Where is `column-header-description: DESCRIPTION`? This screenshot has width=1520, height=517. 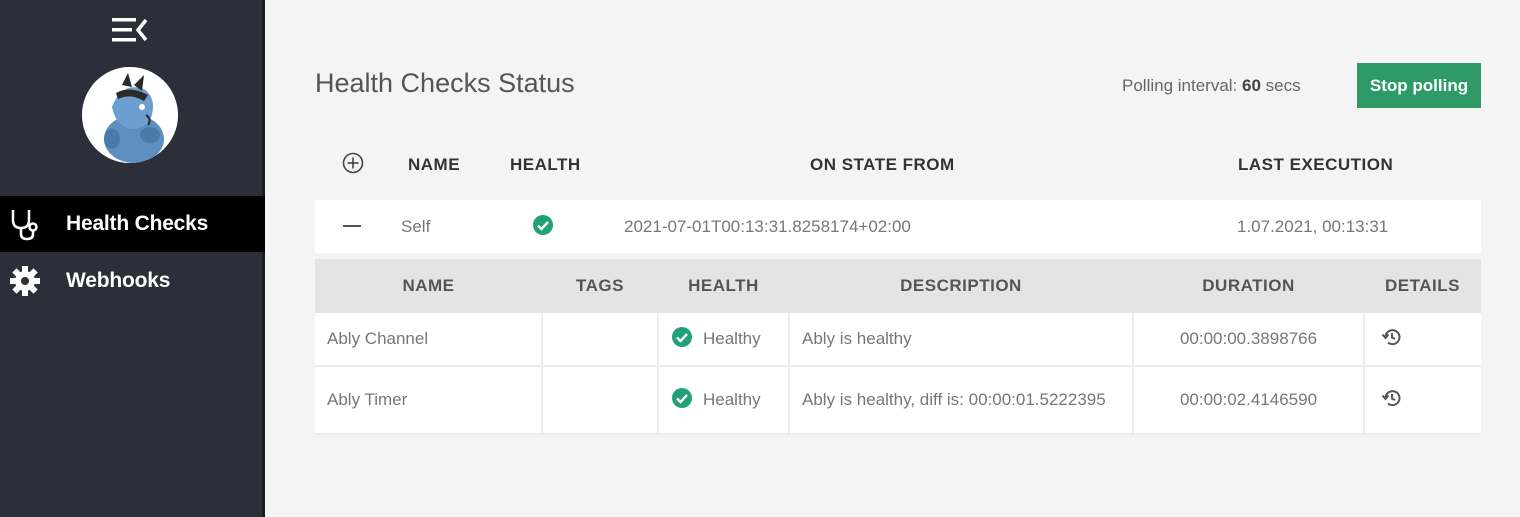
column-header-description: DESCRIPTION is located at coordinates (961, 286).